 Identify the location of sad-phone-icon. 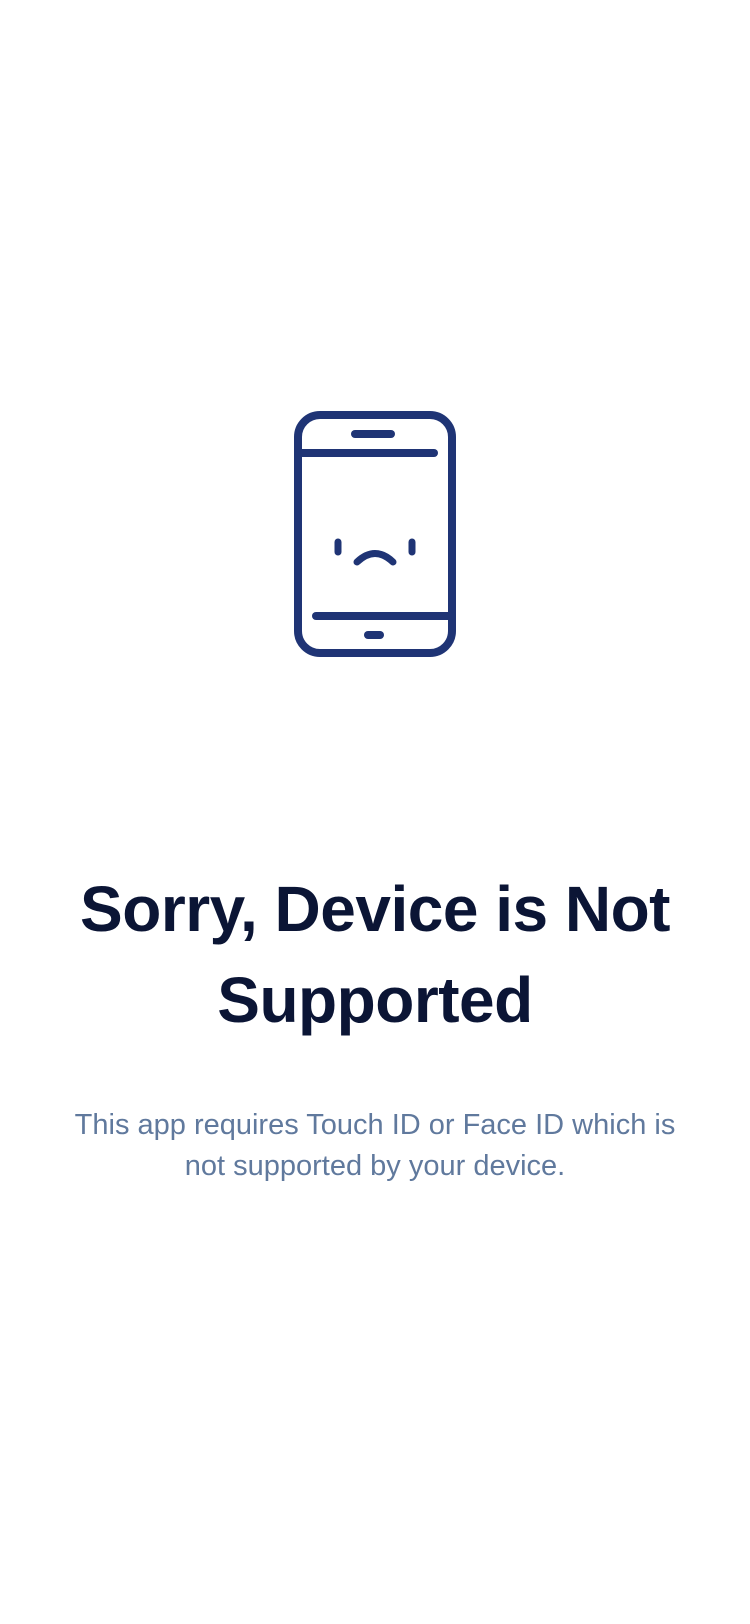
(375, 534).